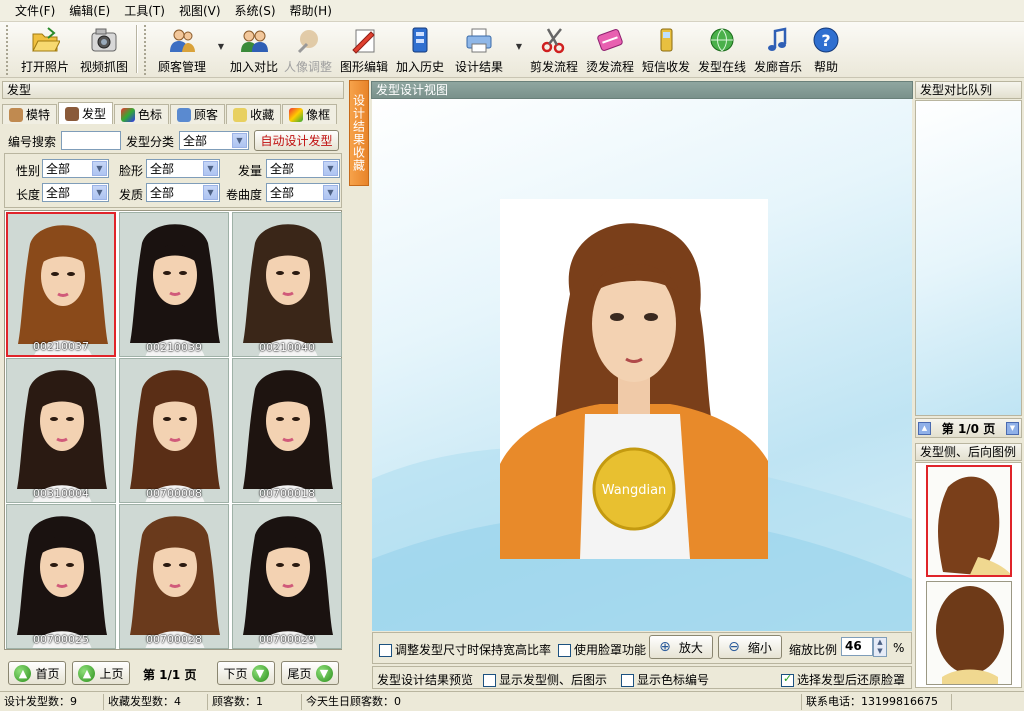  I want to click on globe-icon, so click(722, 40).